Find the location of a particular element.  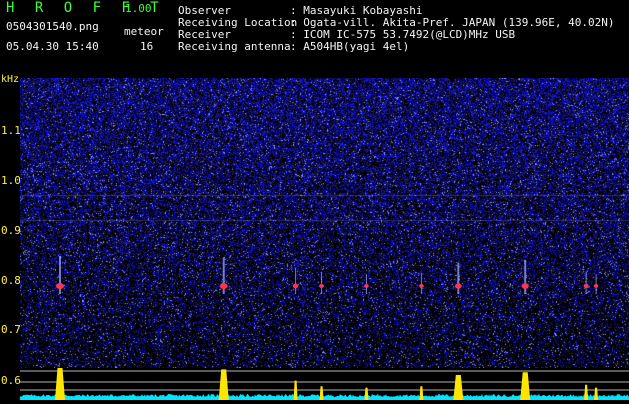

amplitude-graph is located at coordinates (324, 384).